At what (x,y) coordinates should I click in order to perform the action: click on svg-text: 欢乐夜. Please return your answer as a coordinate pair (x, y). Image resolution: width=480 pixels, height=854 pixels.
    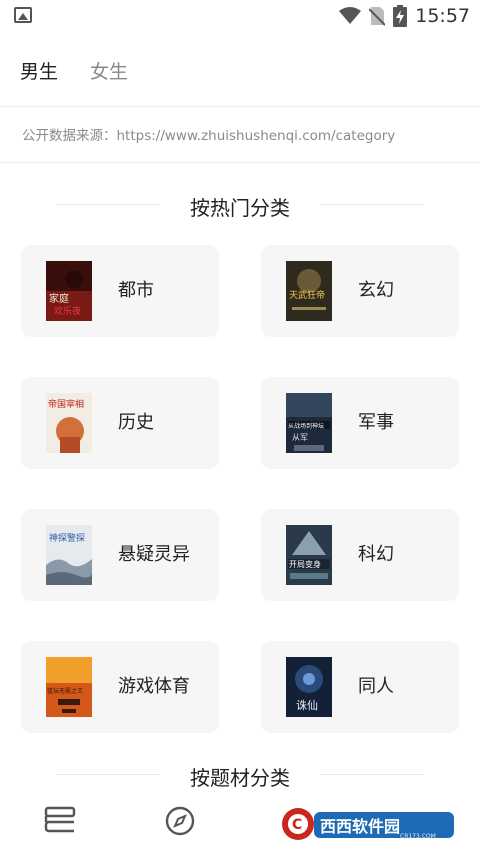
    Looking at the image, I should click on (67, 311).